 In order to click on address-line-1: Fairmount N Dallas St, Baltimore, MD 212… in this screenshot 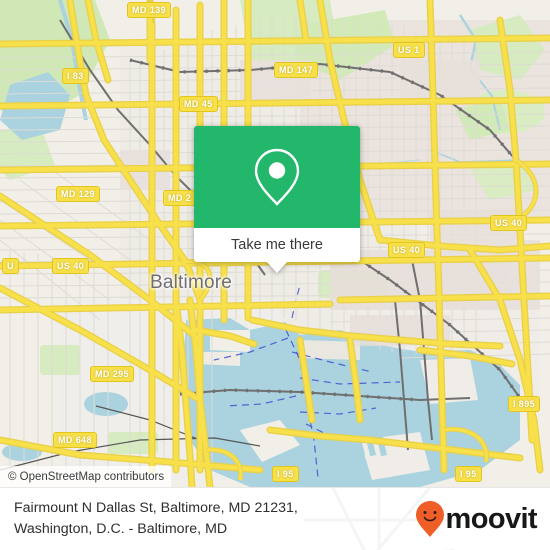, I will do `click(156, 508)`.